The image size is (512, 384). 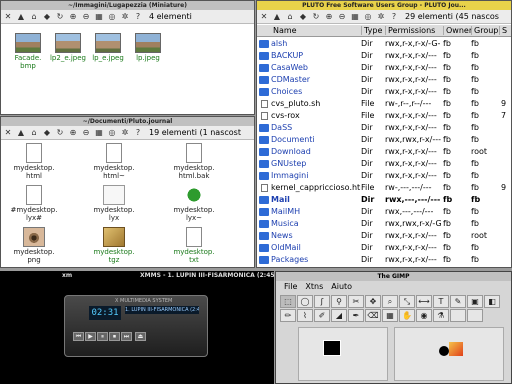 What do you see at coordinates (78, 336) in the screenshot?
I see `prev-button: ⏮` at bounding box center [78, 336].